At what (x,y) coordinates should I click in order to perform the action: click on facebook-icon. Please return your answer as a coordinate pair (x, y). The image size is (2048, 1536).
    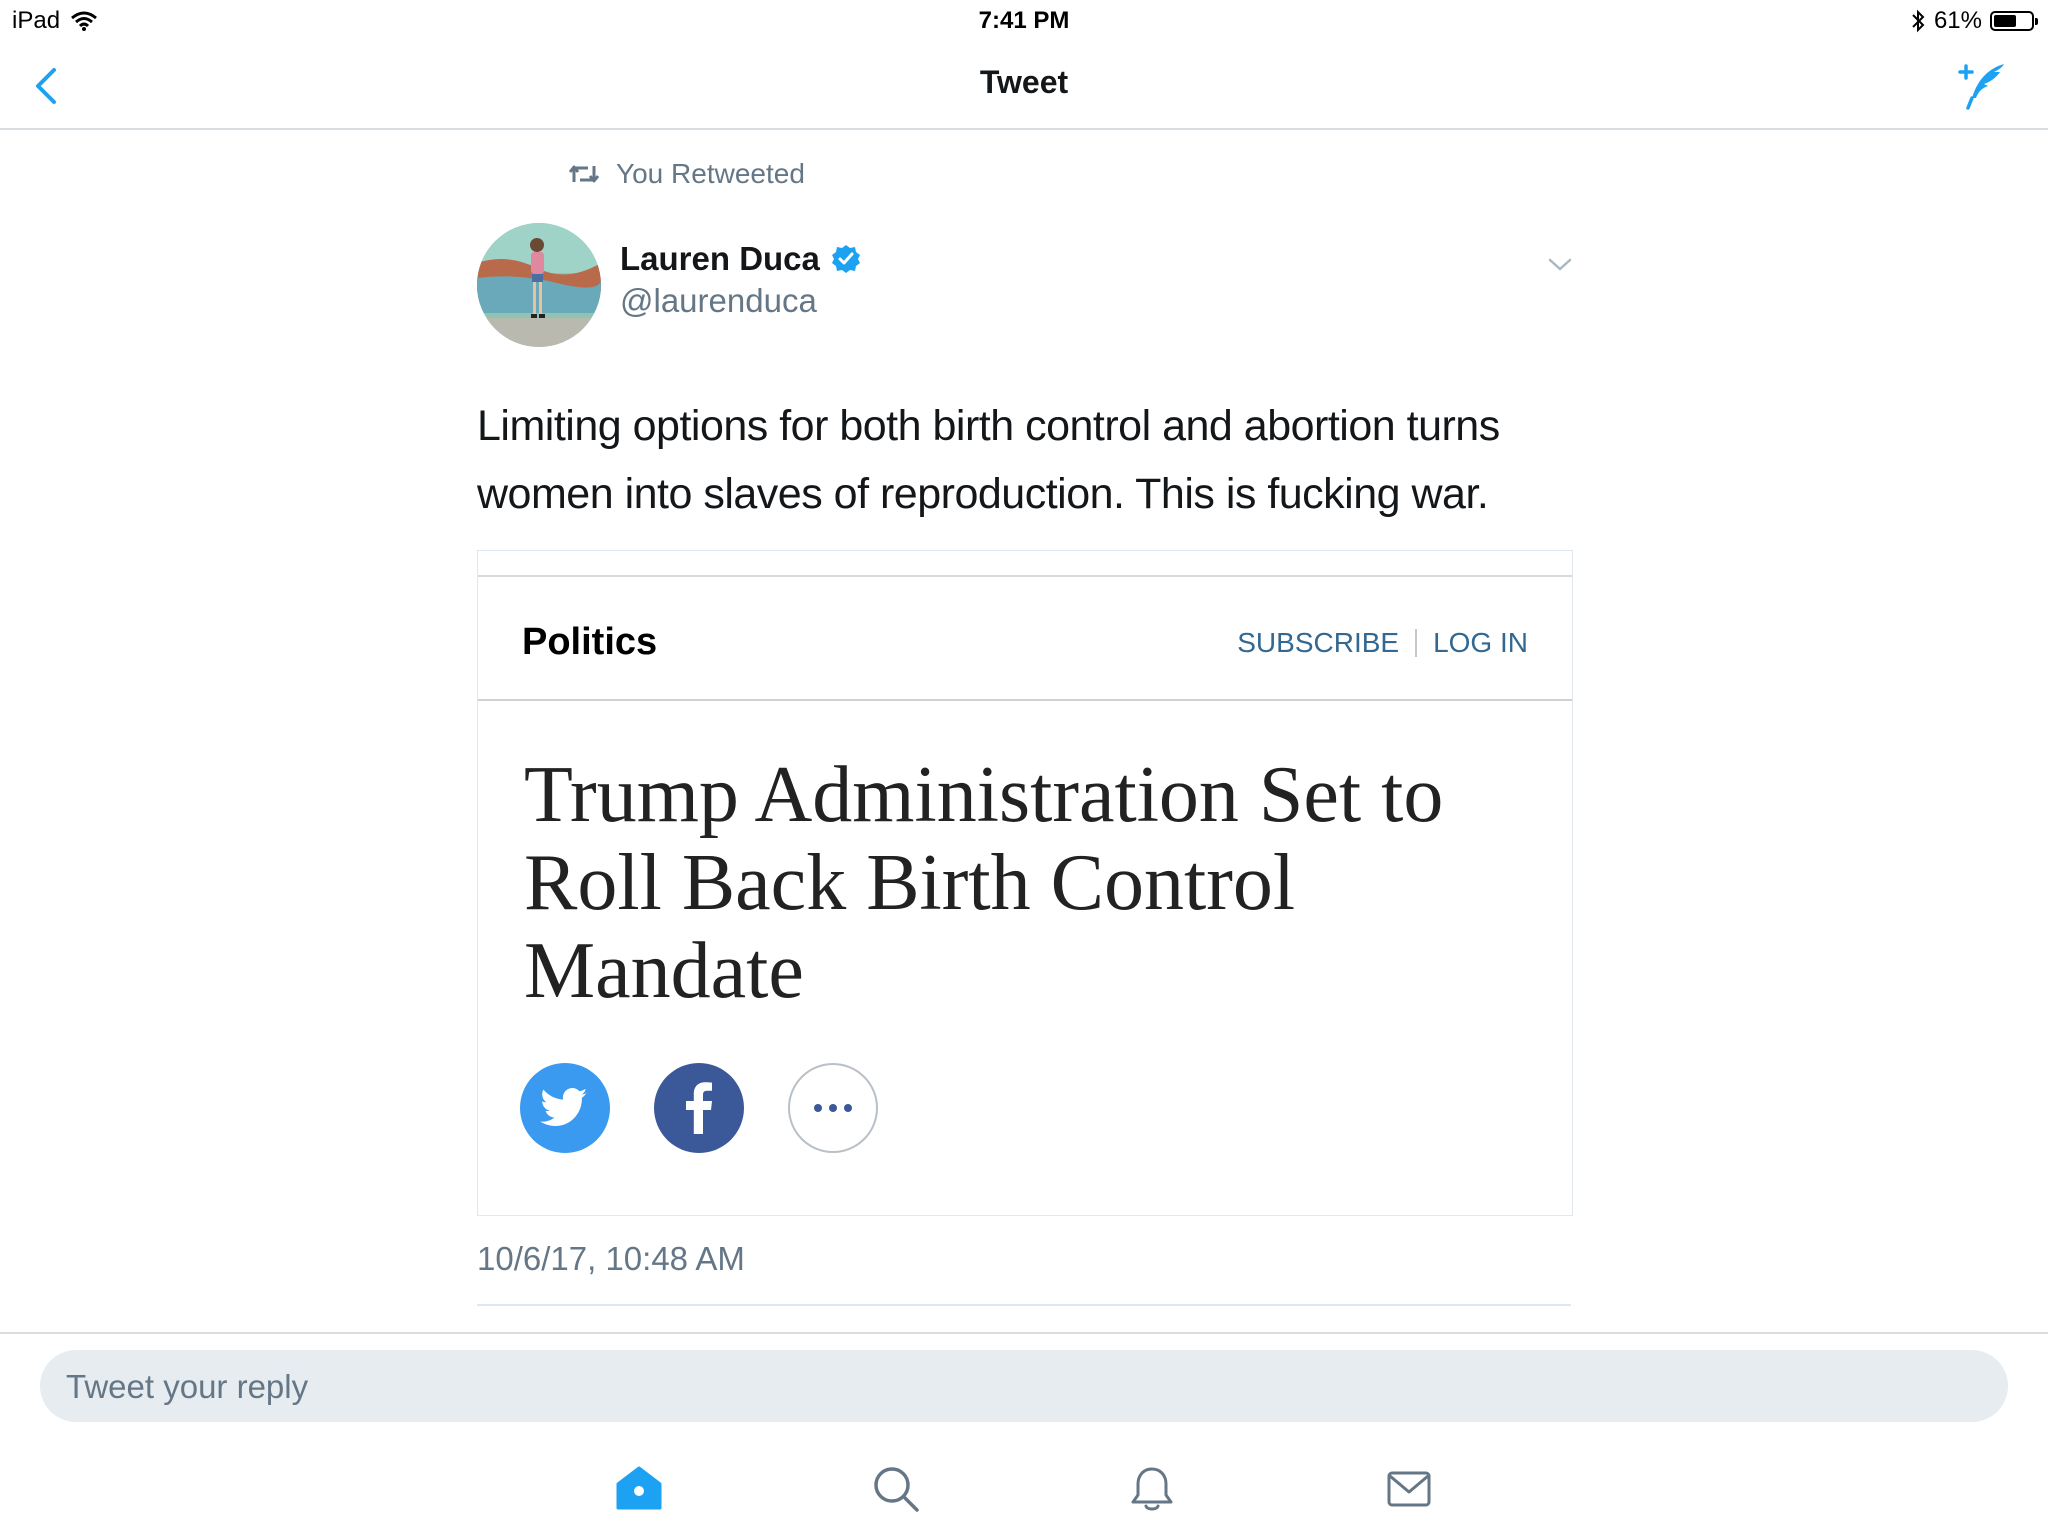
    Looking at the image, I should click on (699, 1108).